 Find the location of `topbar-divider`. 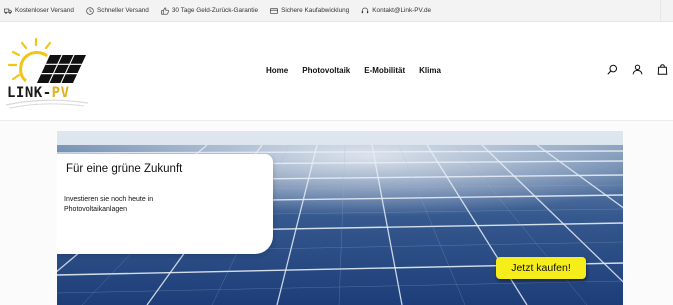

topbar-divider is located at coordinates (660, 11).